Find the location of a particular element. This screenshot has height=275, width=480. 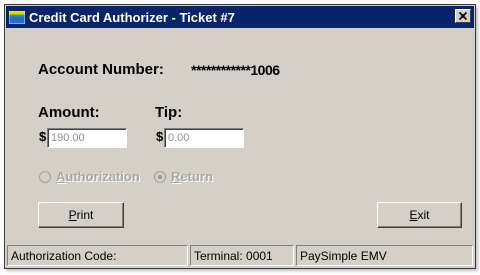

radio-return: Return is located at coordinates (183, 176).